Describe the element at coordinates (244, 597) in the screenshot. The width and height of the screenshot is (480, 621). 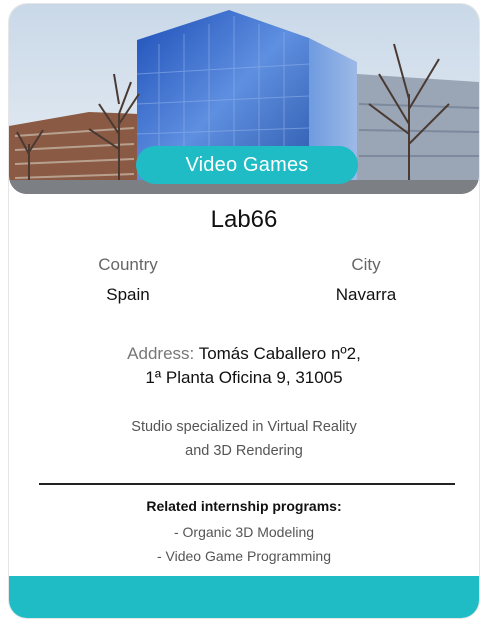
I see `card-footer-bar` at that location.